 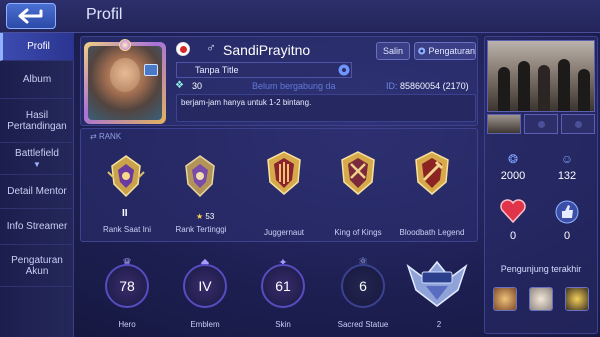 What do you see at coordinates (392, 86) in the screenshot?
I see `user-id-prefix: ID:` at bounding box center [392, 86].